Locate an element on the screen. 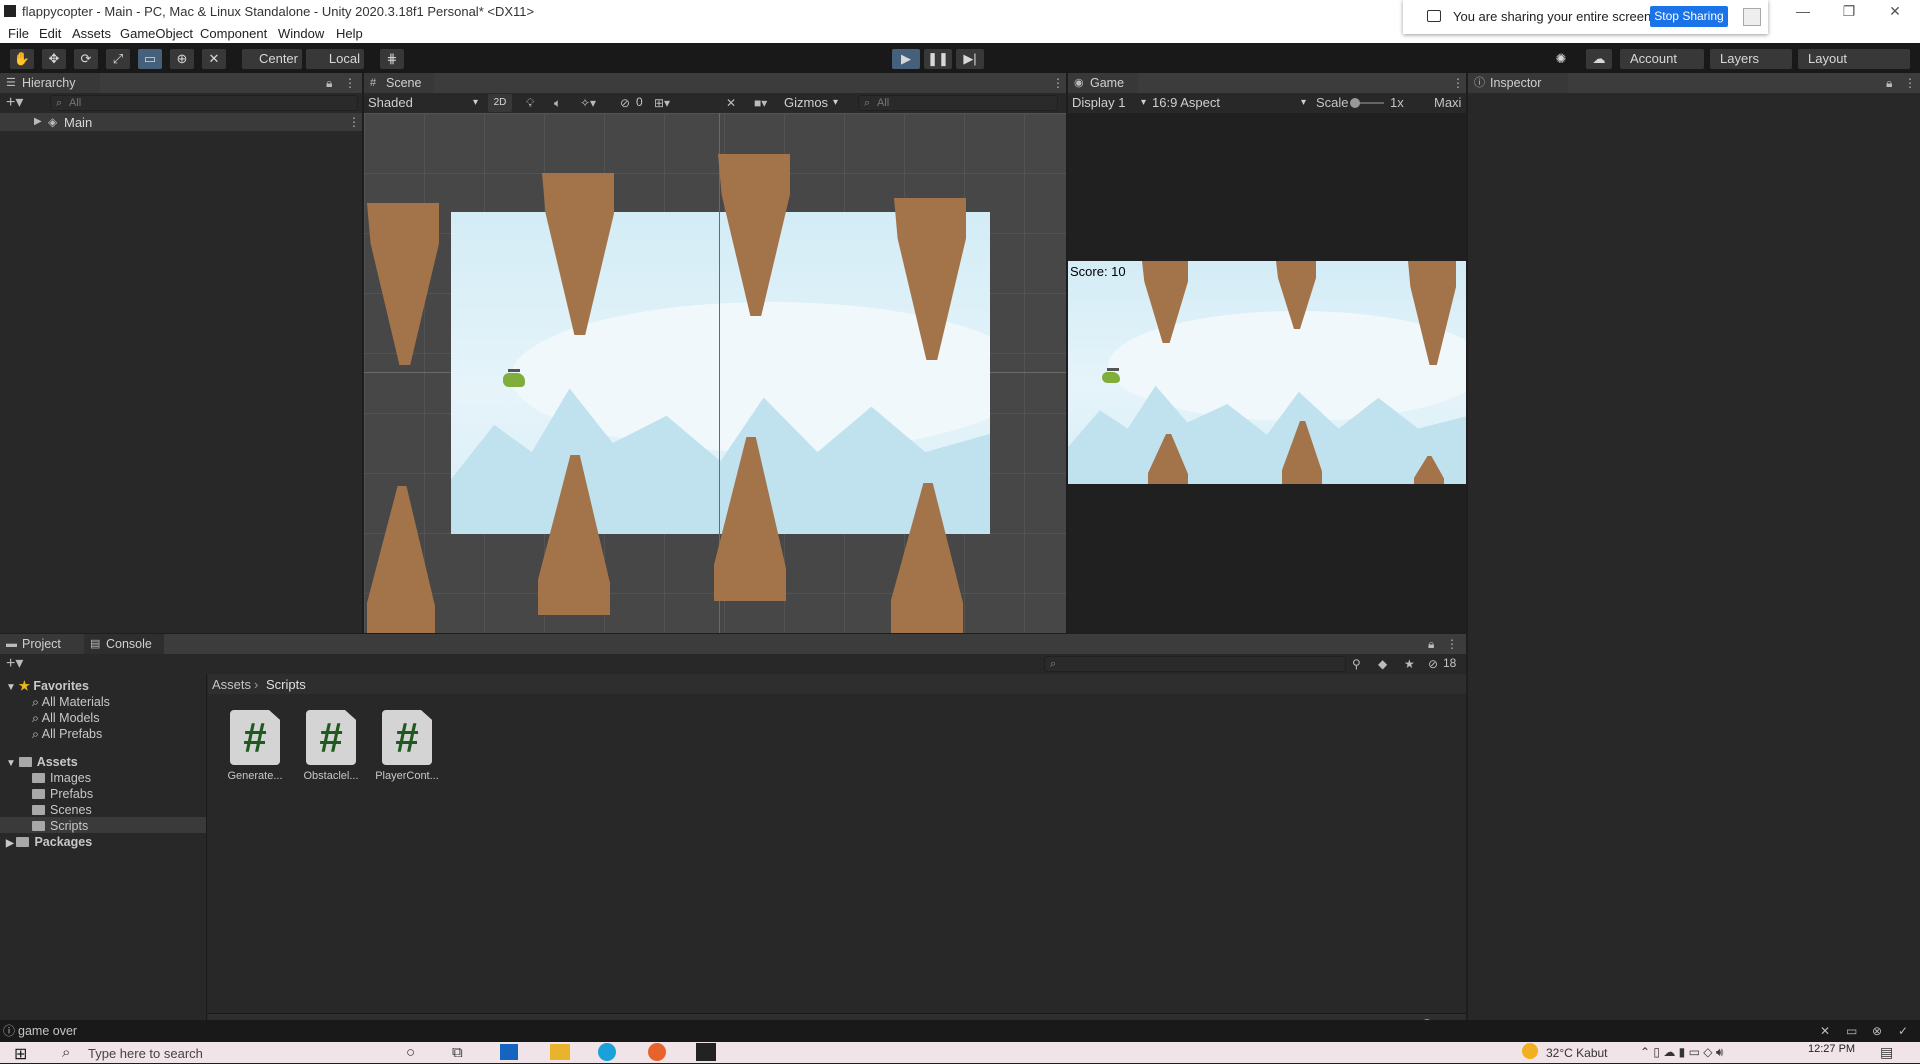 The height and width of the screenshot is (1064, 1920). favorite-all-materials: ⌕ All Materials is located at coordinates (71, 702).